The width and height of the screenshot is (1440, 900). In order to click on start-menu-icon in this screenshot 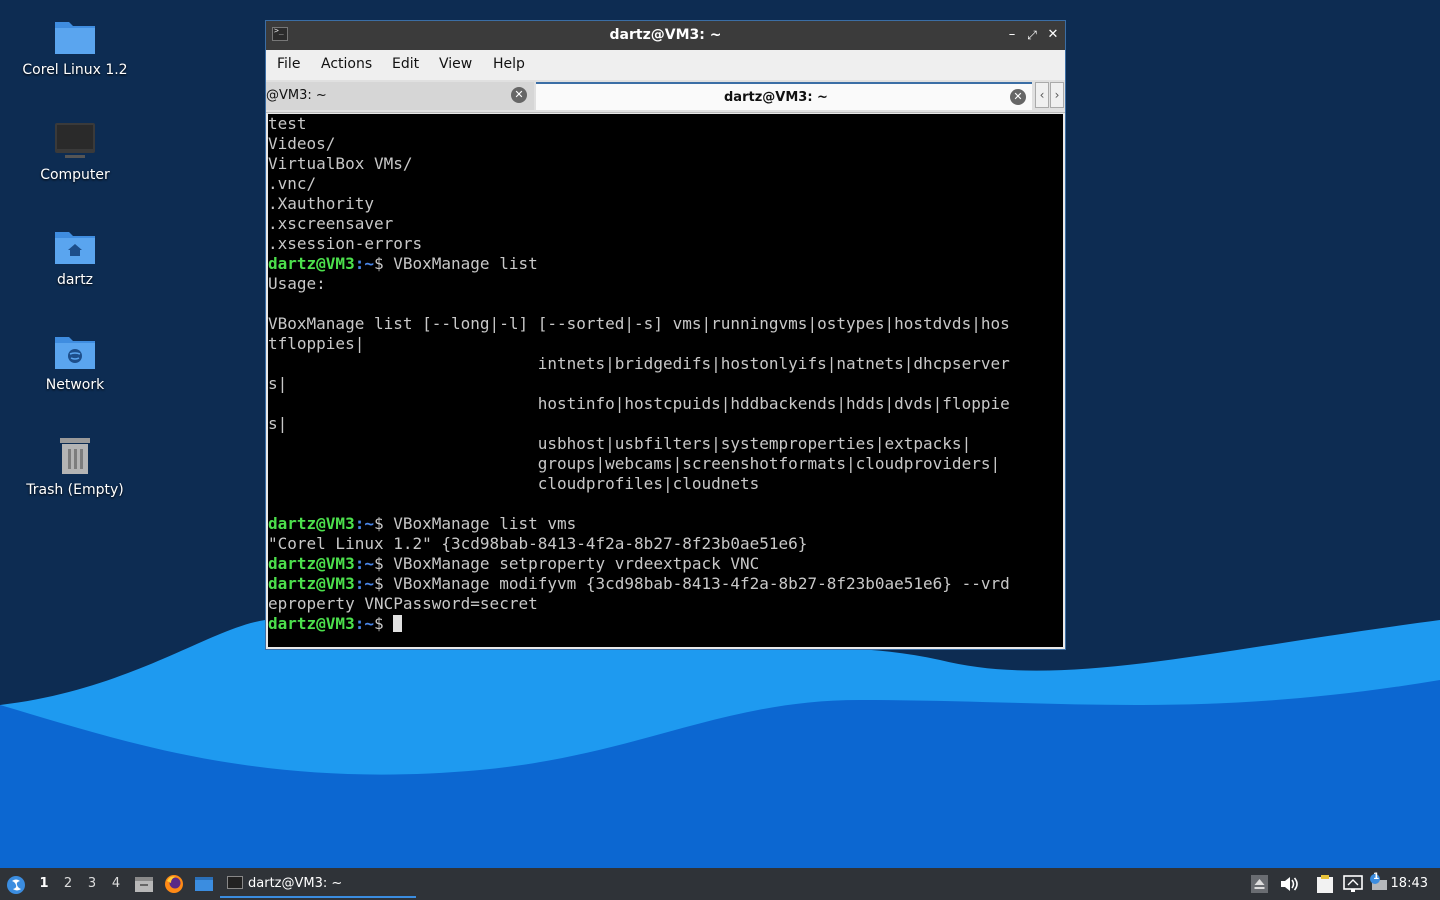, I will do `click(16, 885)`.